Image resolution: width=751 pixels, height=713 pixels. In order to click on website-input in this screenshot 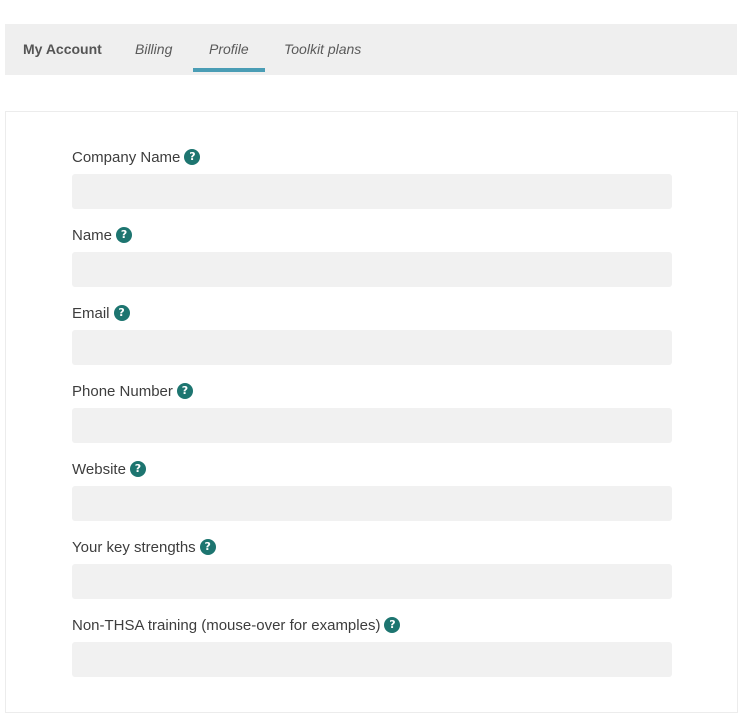, I will do `click(372, 503)`.